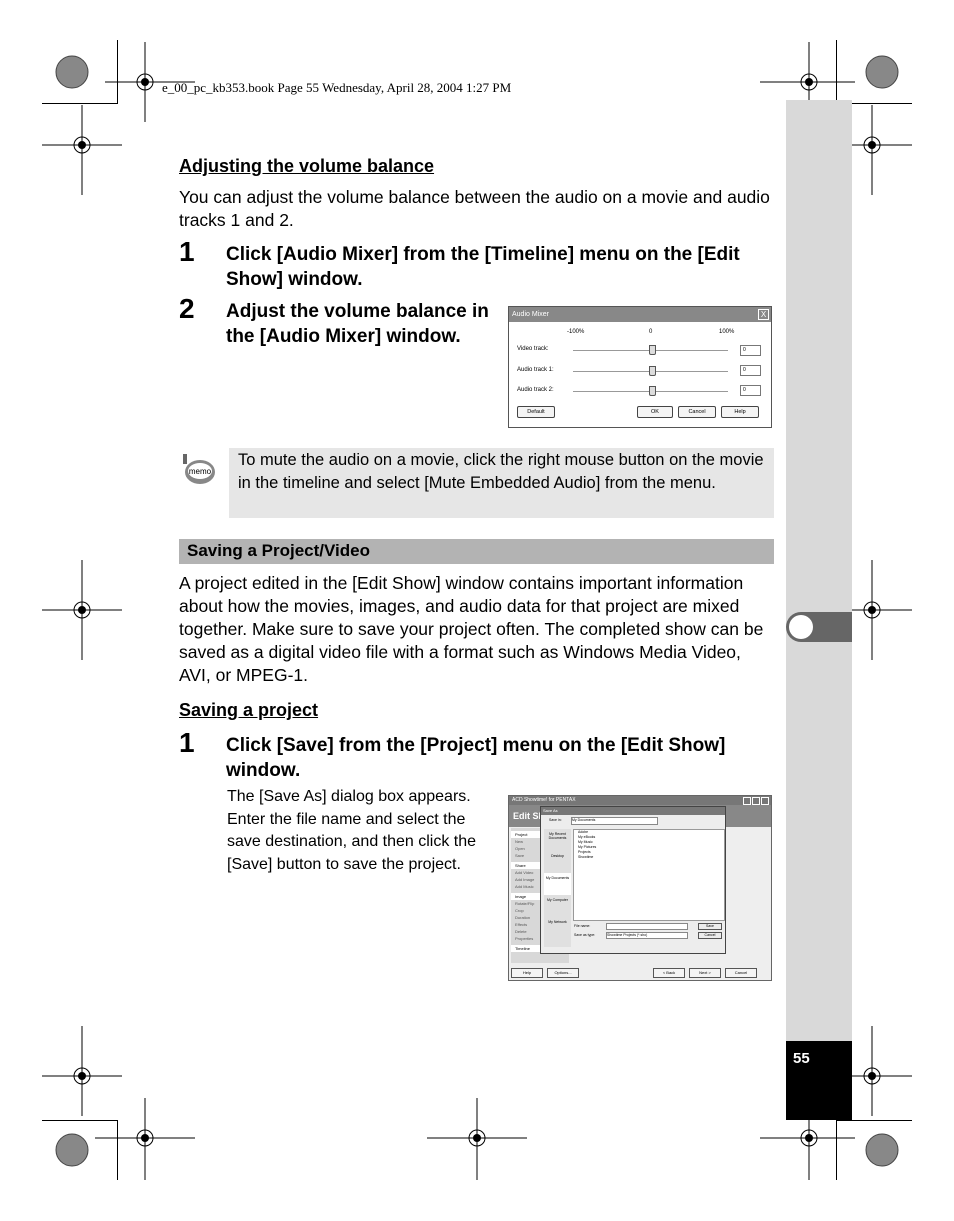 The width and height of the screenshot is (954, 1221). I want to click on track-label: Video track:, so click(533, 349).